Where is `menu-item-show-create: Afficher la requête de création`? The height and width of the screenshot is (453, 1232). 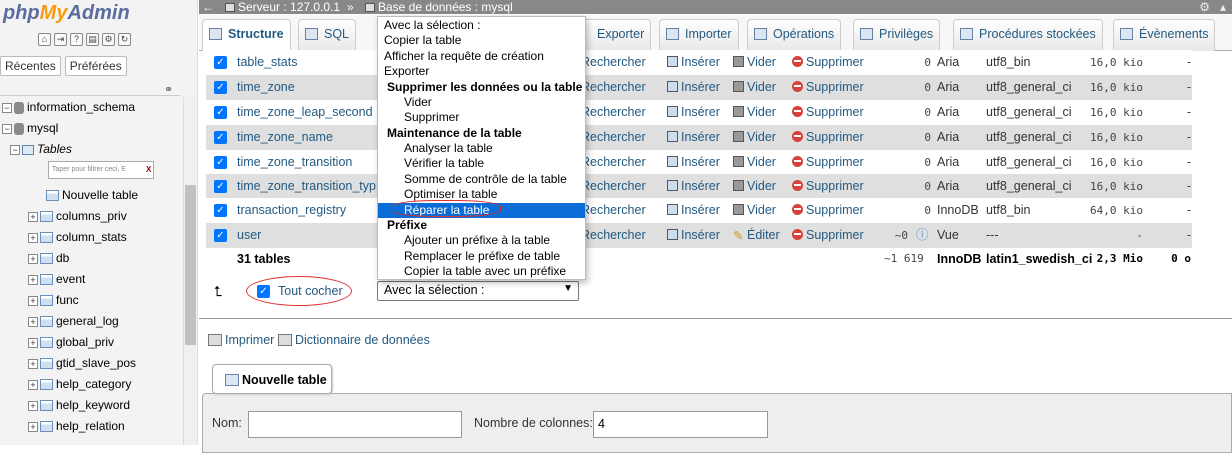
menu-item-show-create: Afficher la requête de création is located at coordinates (464, 56).